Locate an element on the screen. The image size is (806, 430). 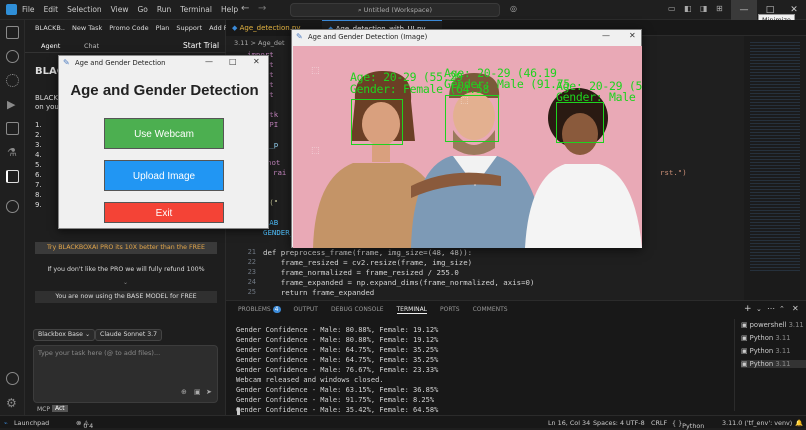
layout-panel-icon: ▭ is located at coordinates (672, 8).